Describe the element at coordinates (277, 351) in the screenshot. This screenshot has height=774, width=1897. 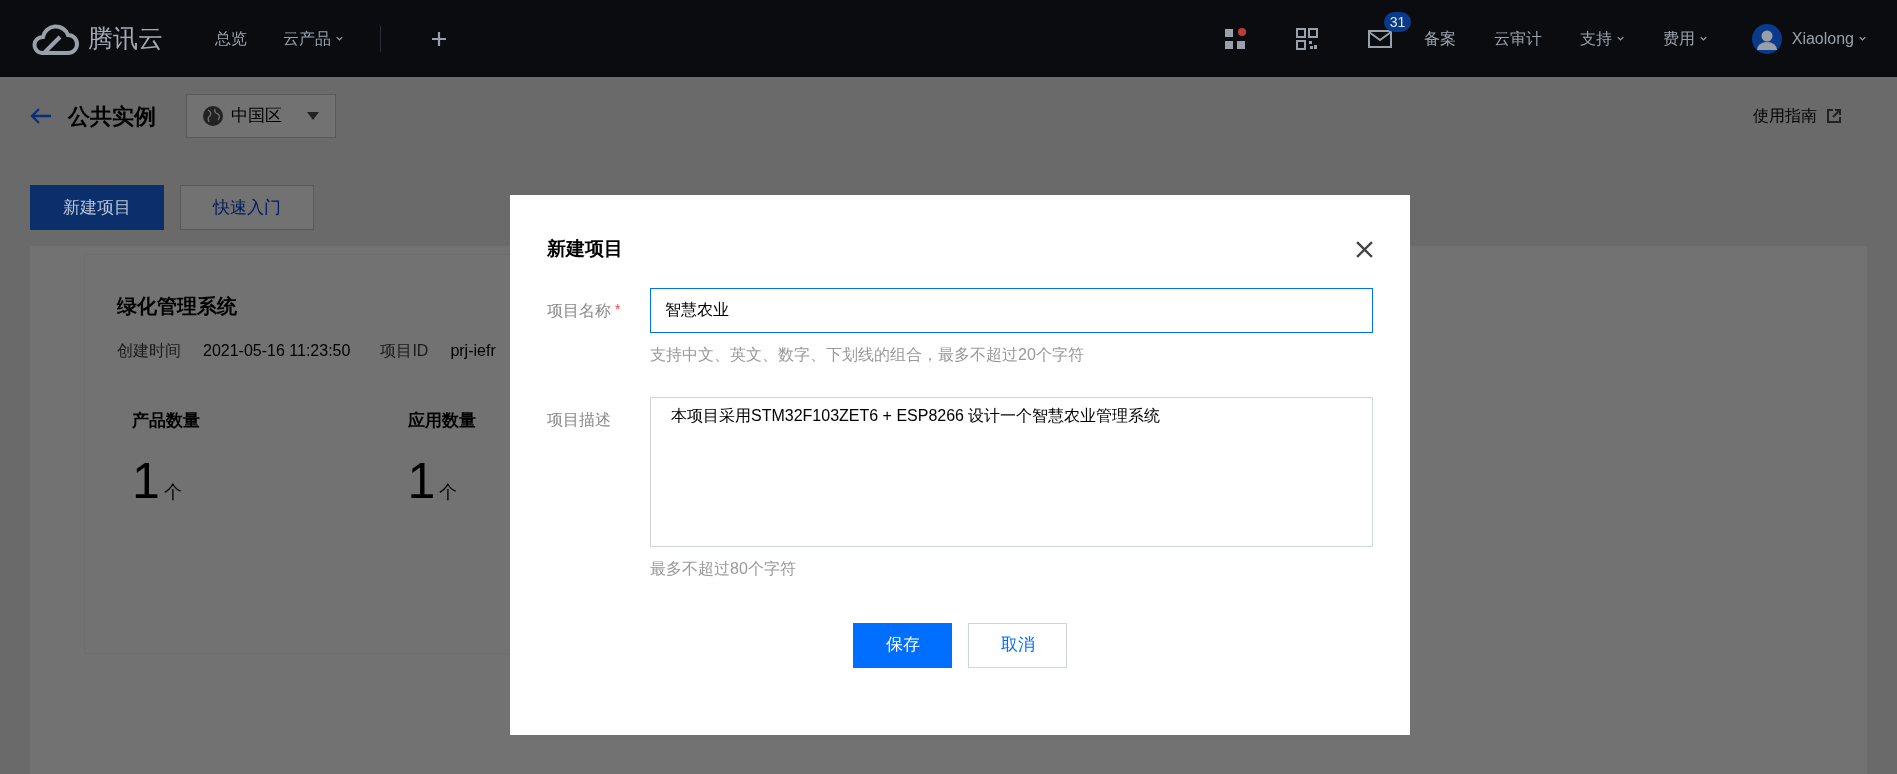
I see `meta-value: 2021-05-16 11:23:50` at that location.